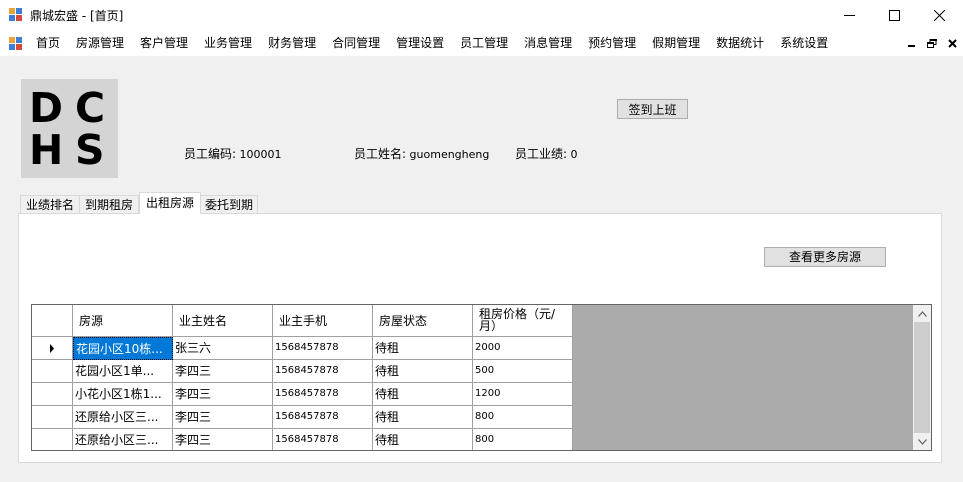 Image resolution: width=963 pixels, height=482 pixels. What do you see at coordinates (523, 371) in the screenshot?
I see `cell-rent-price: 500` at bounding box center [523, 371].